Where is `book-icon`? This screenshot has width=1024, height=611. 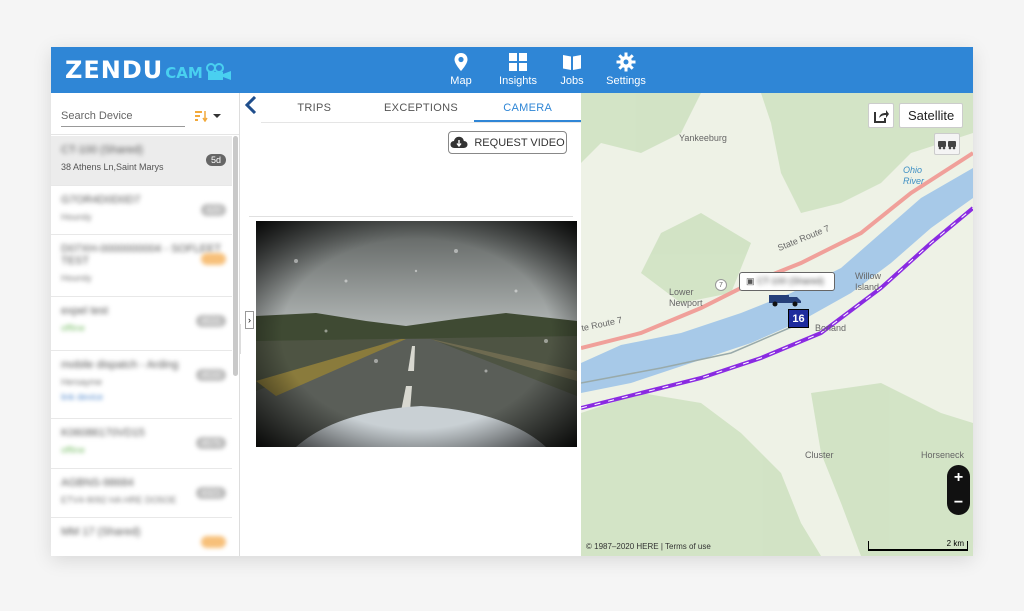
book-icon is located at coordinates (572, 62).